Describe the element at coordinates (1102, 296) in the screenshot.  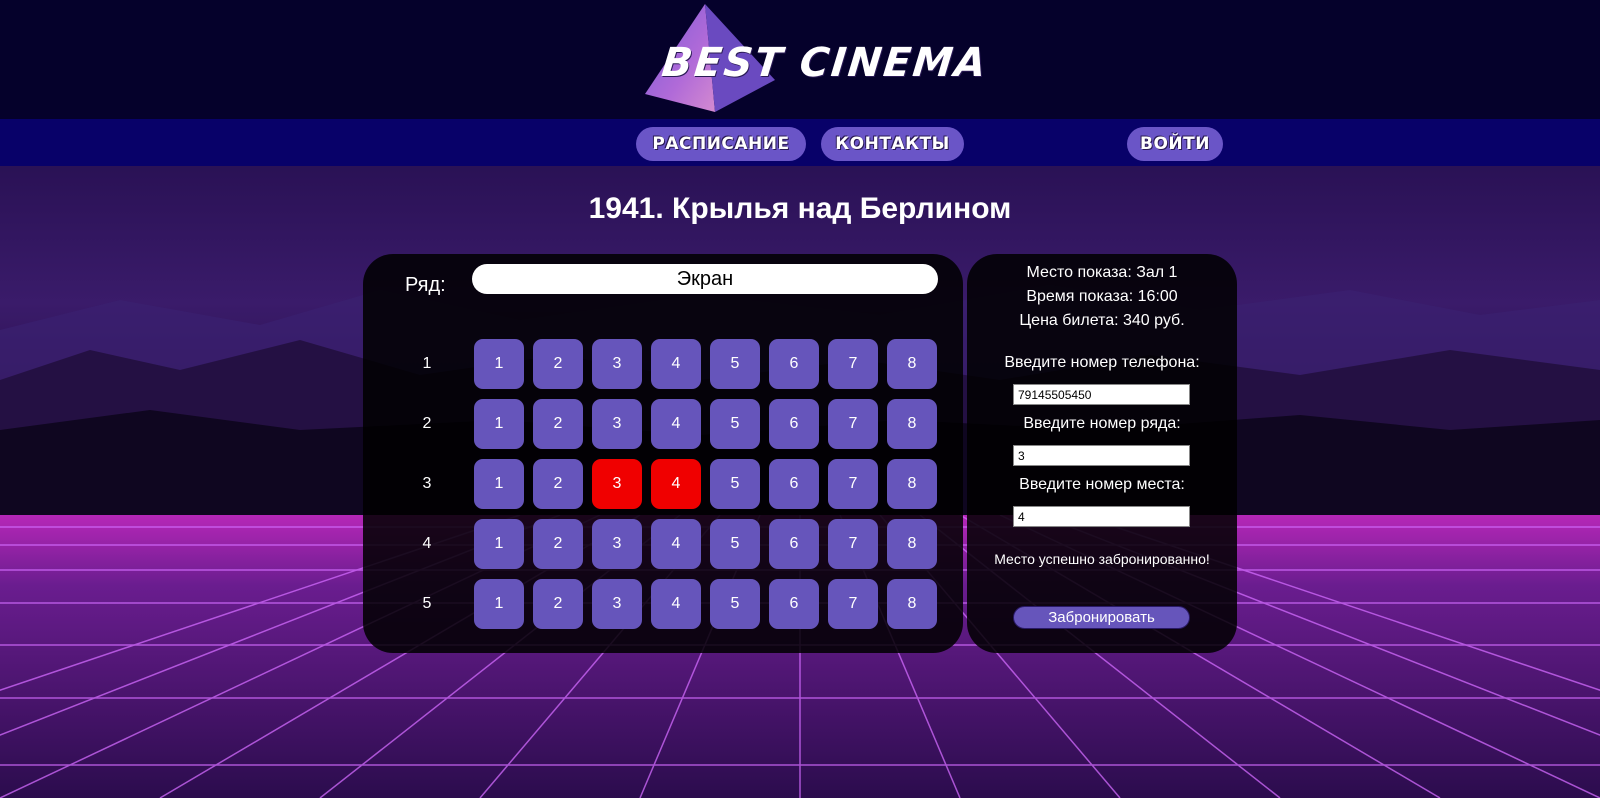
I see `time-info: Время показа: 16:00` at that location.